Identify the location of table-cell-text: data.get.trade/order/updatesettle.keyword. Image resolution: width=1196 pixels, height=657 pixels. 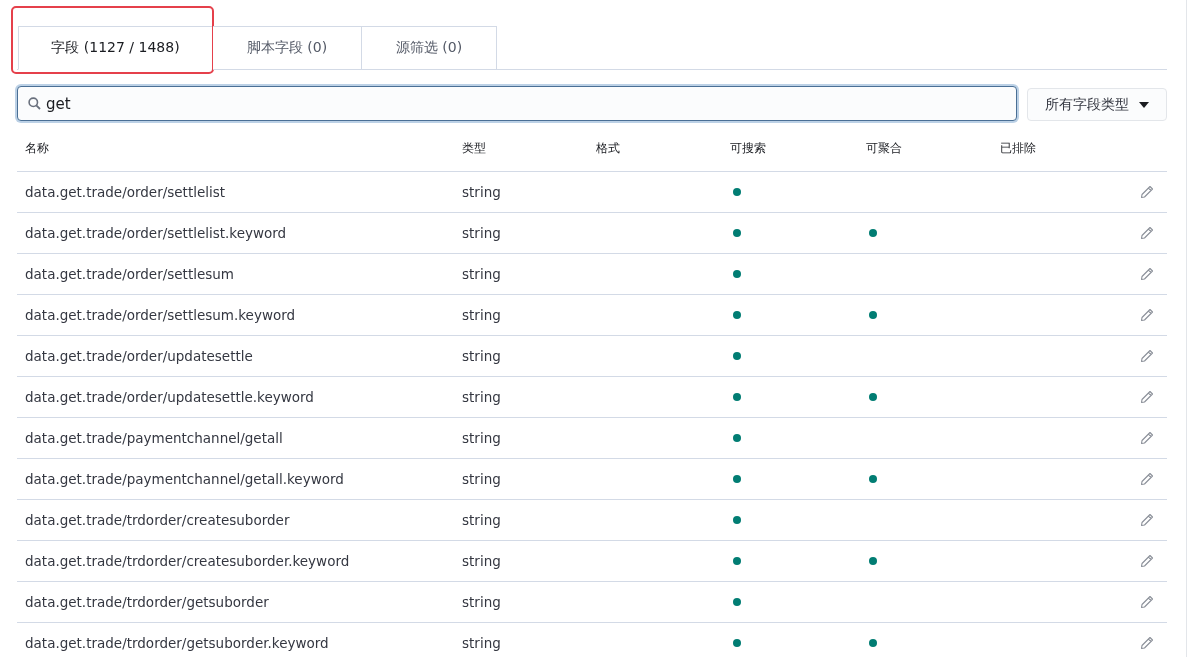
(170, 397).